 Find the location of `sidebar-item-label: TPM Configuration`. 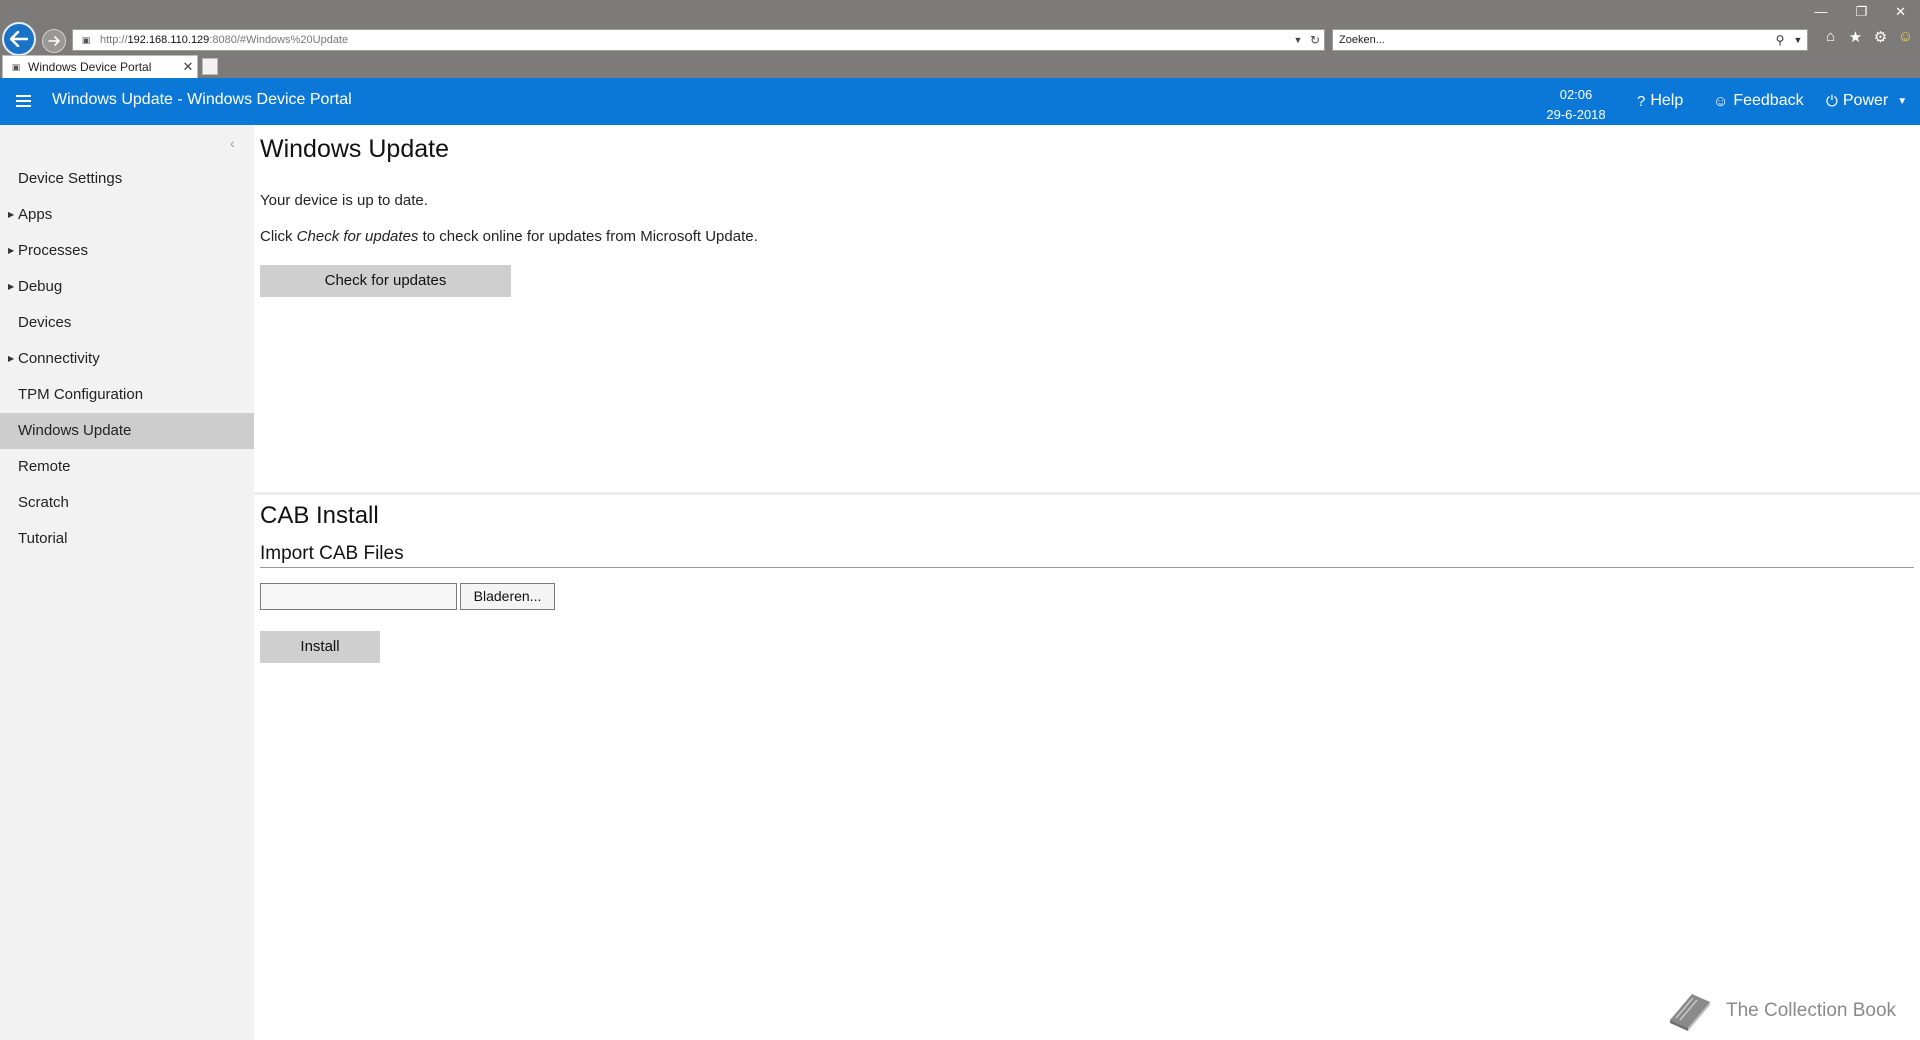

sidebar-item-label: TPM Configuration is located at coordinates (81, 394).